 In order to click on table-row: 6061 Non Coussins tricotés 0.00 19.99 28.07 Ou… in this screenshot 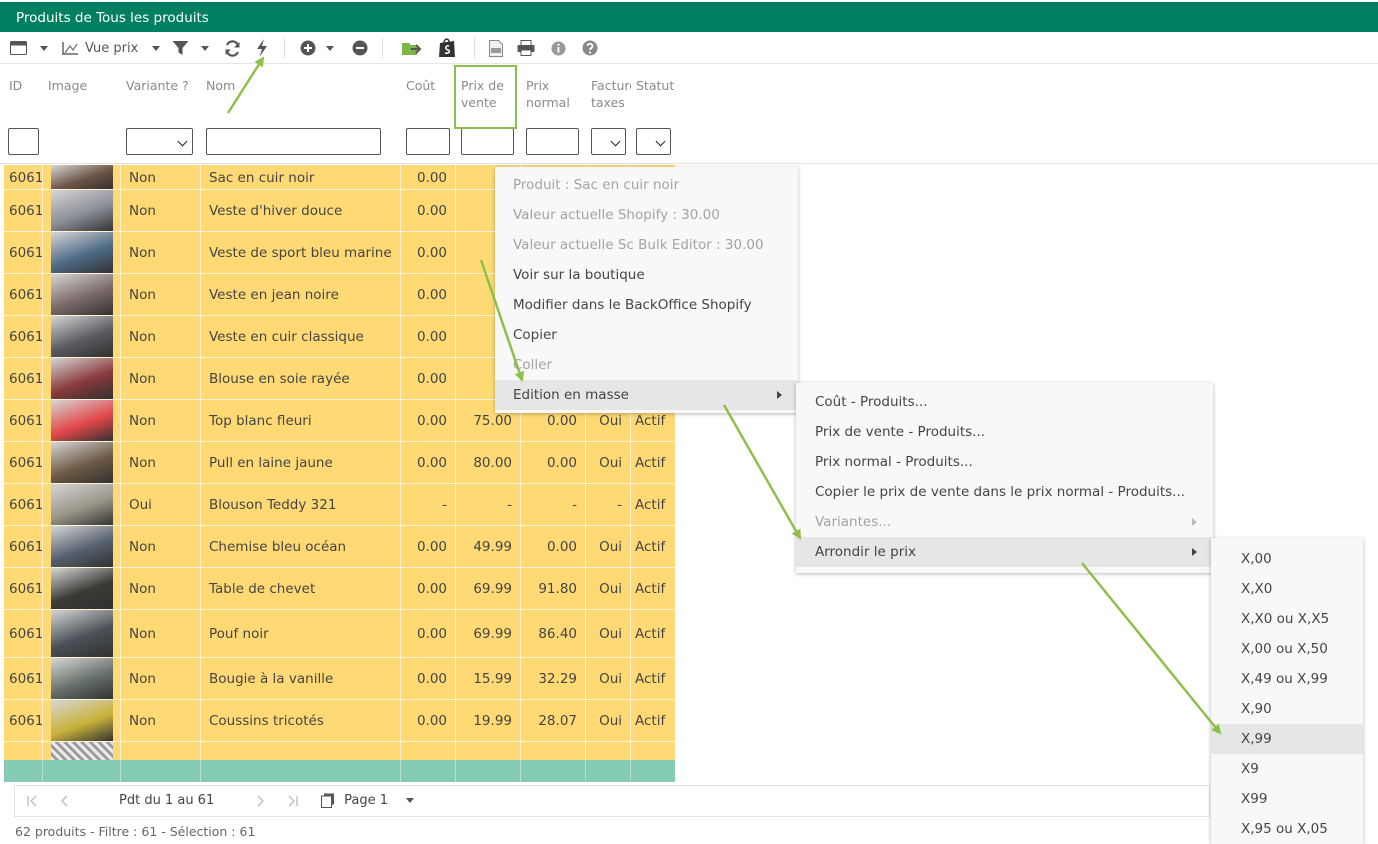, I will do `click(339, 721)`.